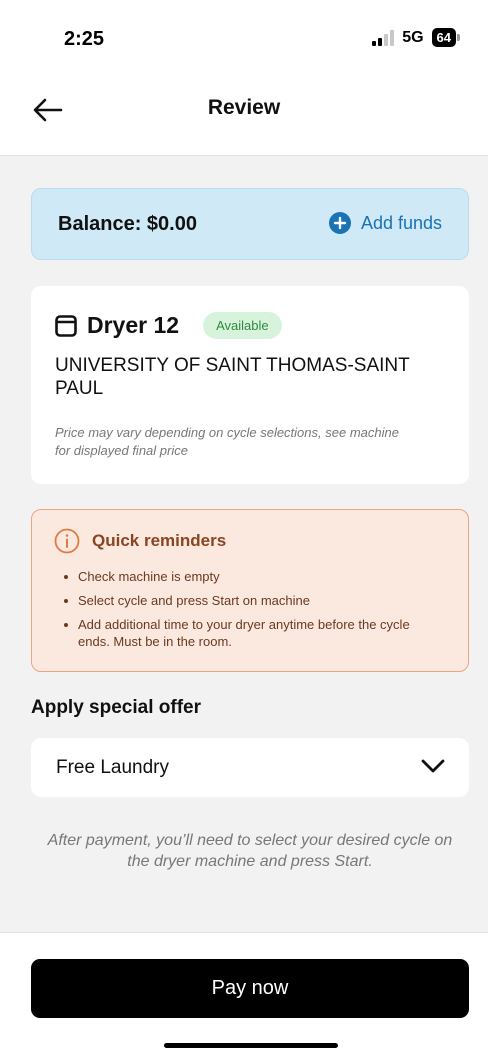 This screenshot has width=488, height=1049. I want to click on signal-icon, so click(383, 37).